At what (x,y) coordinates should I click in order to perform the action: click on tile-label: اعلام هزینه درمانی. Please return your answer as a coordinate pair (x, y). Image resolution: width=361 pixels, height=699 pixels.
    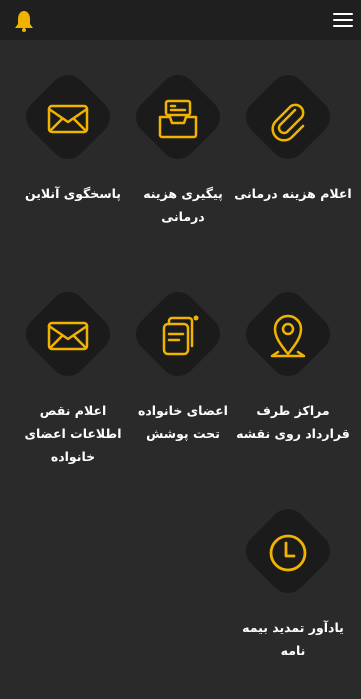
    Looking at the image, I should click on (293, 193).